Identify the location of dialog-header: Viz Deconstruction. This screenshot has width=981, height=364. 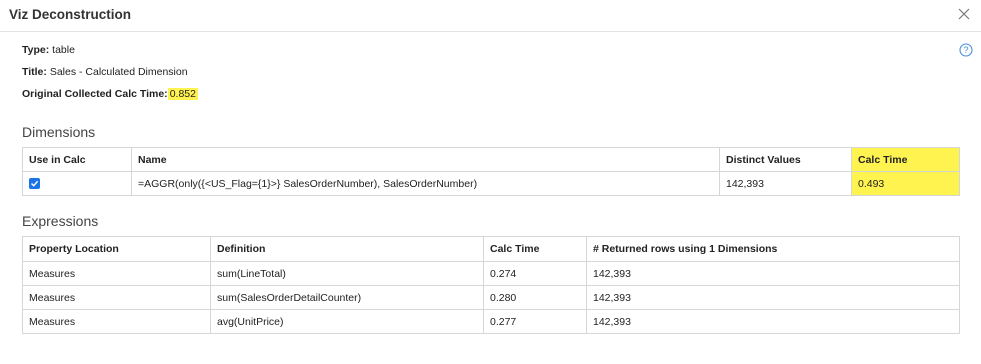
(490, 16).